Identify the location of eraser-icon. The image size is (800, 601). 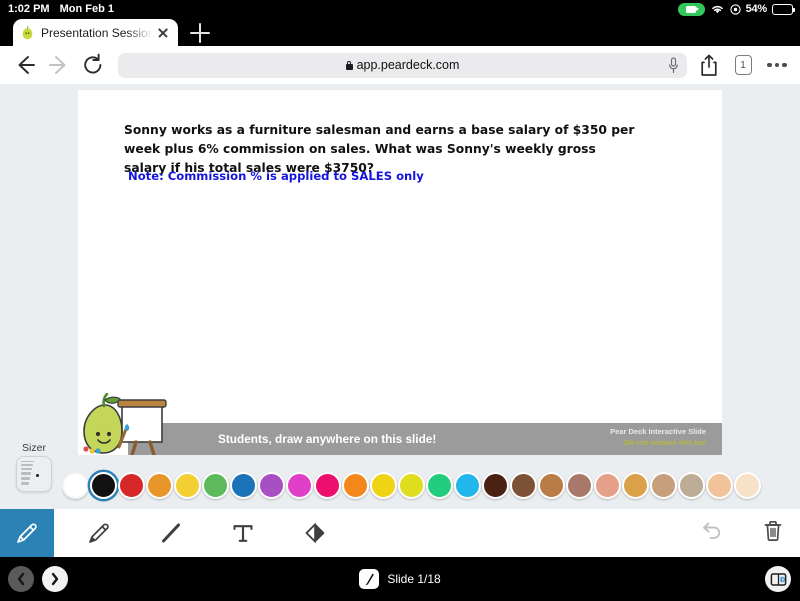
(315, 533).